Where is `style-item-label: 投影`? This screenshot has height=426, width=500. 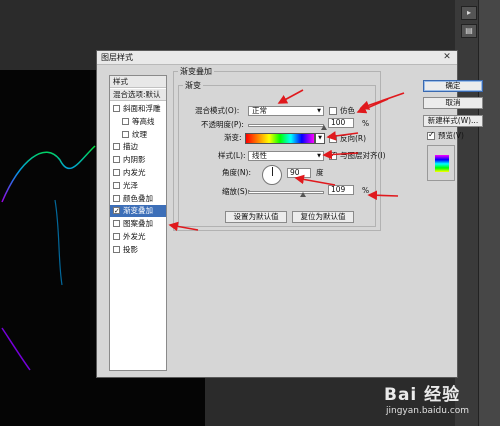
style-item-label: 投影 is located at coordinates (130, 249).